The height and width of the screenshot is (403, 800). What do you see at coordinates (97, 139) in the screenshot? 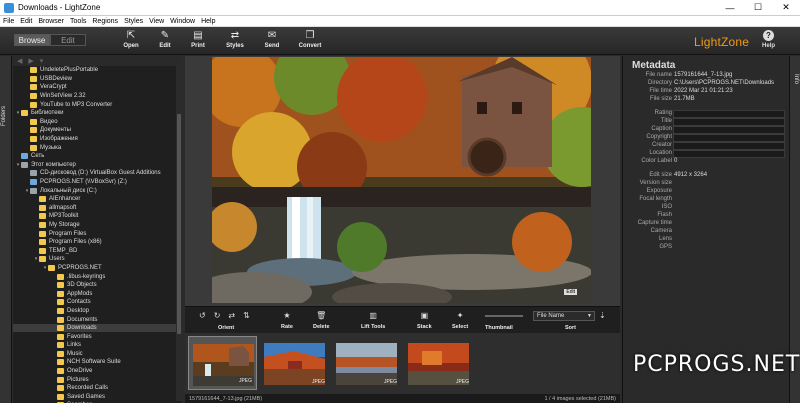
I see `tree-item: Изображения` at bounding box center [97, 139].